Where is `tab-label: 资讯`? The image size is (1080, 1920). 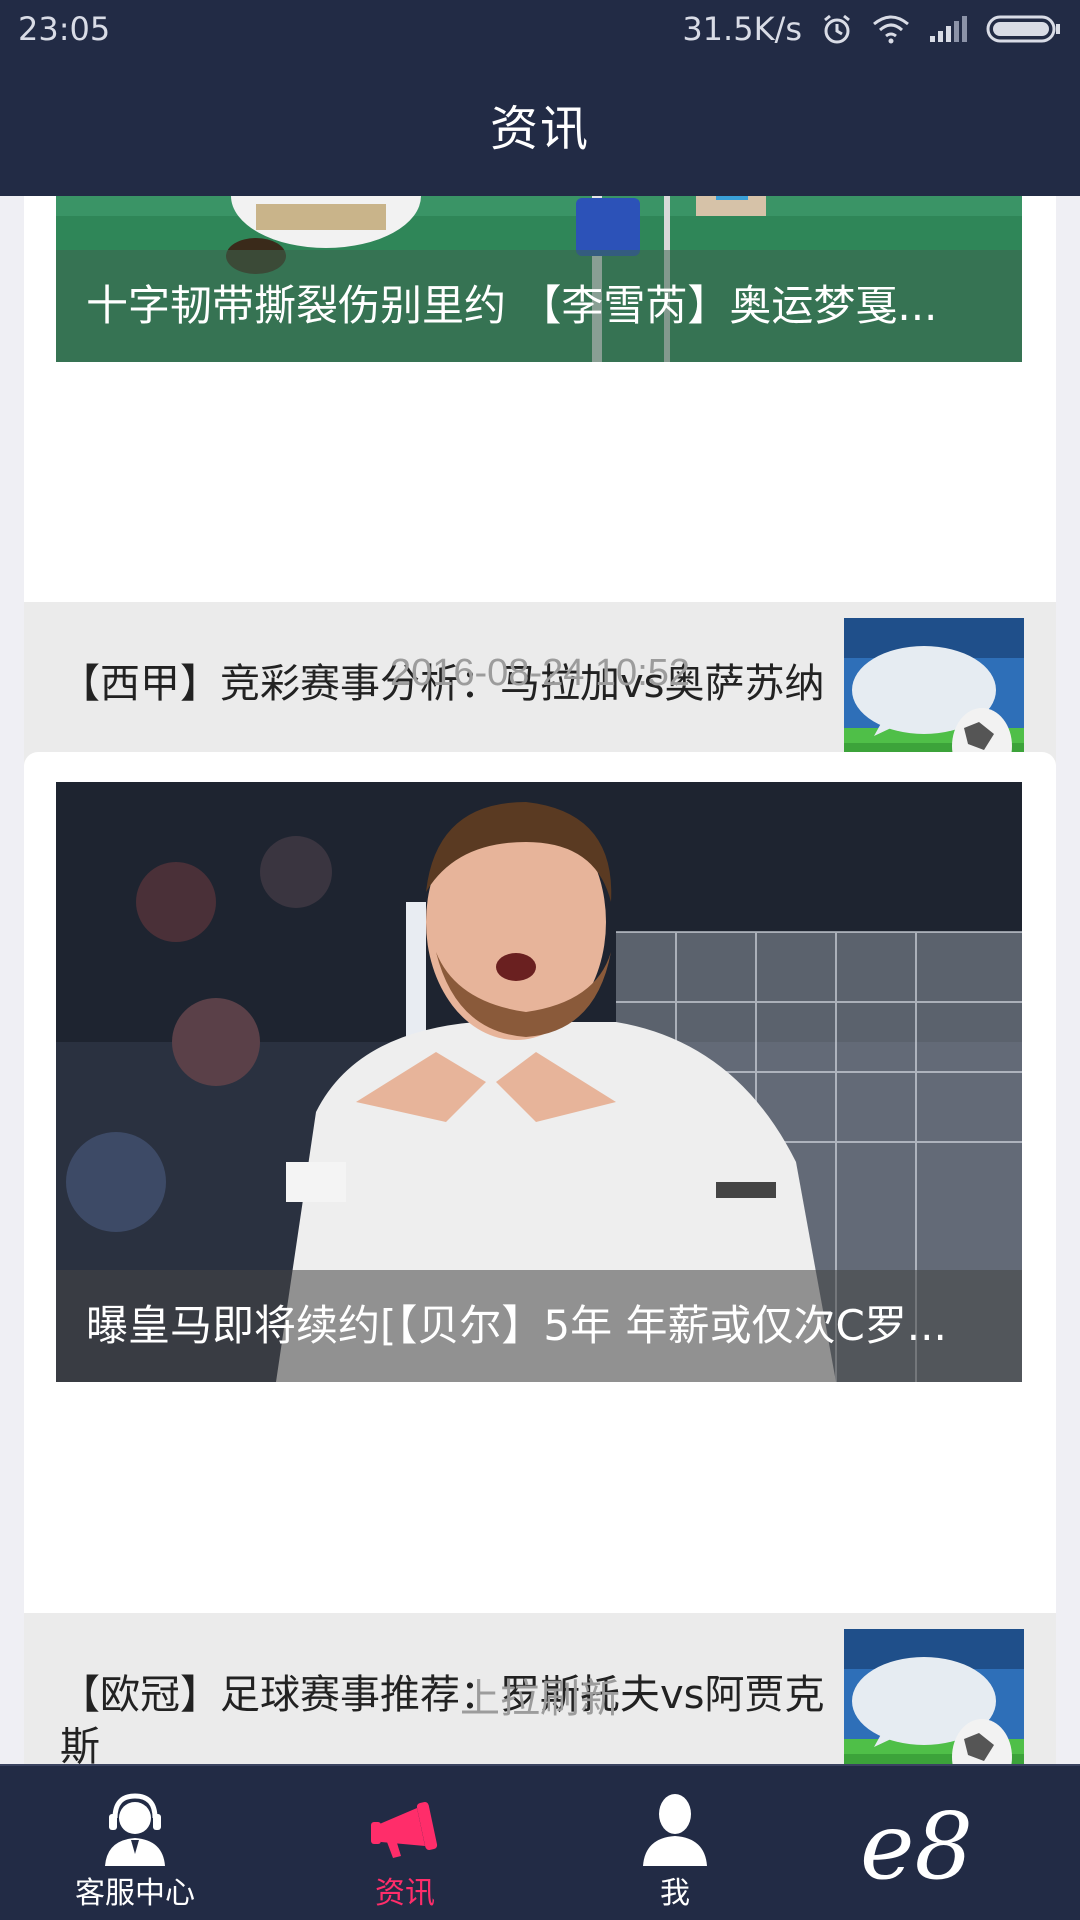 tab-label: 资讯 is located at coordinates (405, 1893).